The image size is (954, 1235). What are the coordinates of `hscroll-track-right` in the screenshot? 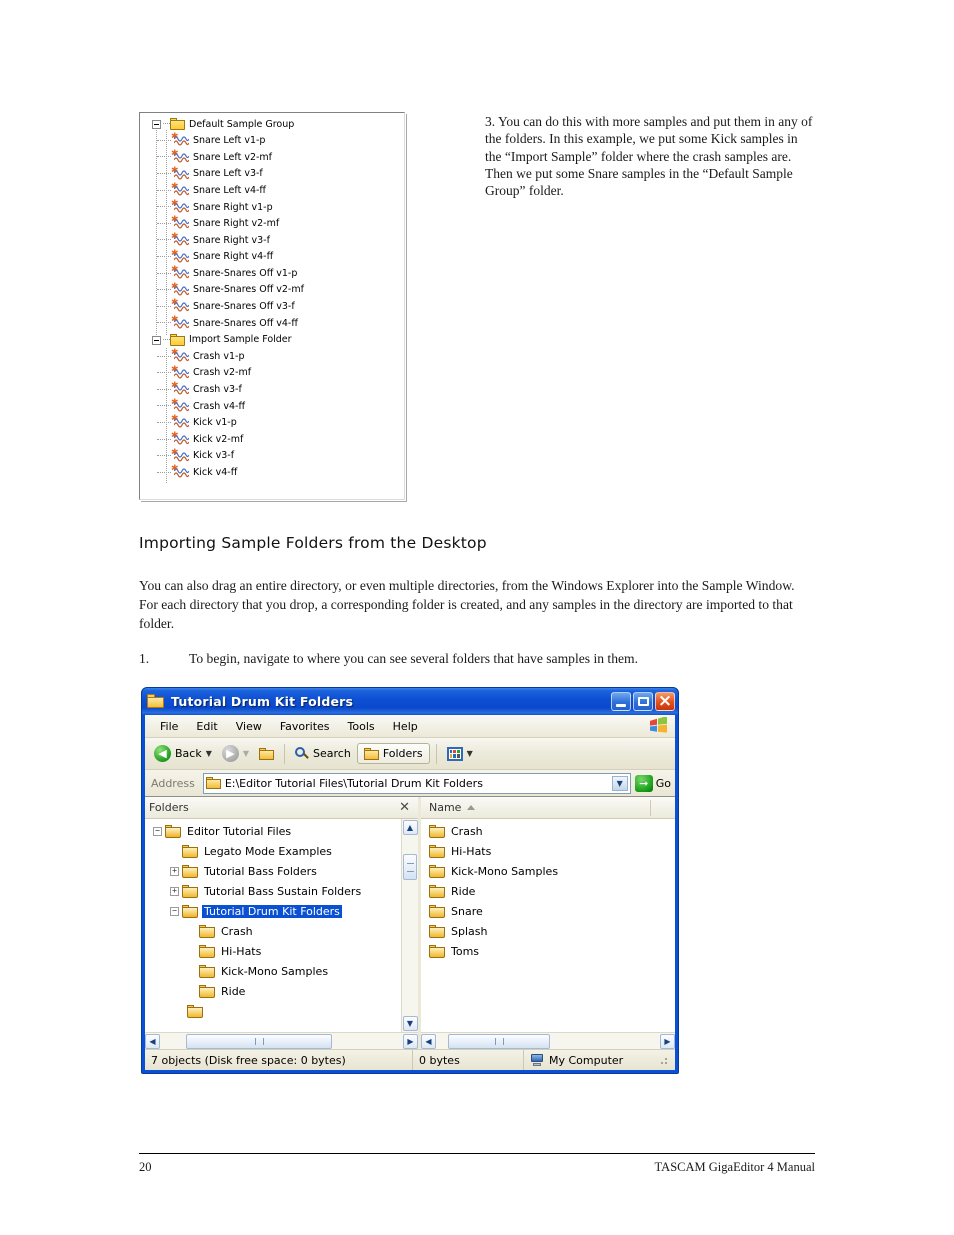 It's located at (548, 1041).